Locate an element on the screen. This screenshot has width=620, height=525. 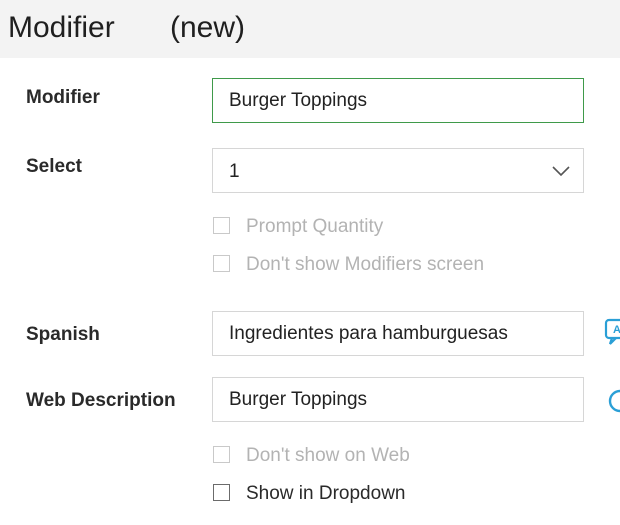
dont-show-modifiers-checkbox is located at coordinates (221, 263).